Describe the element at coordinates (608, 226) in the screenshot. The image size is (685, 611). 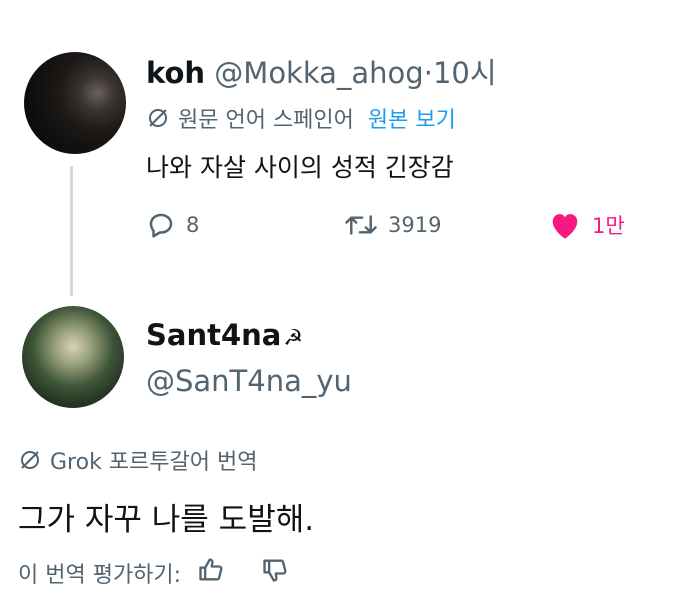
I see `like-count: 1만` at that location.